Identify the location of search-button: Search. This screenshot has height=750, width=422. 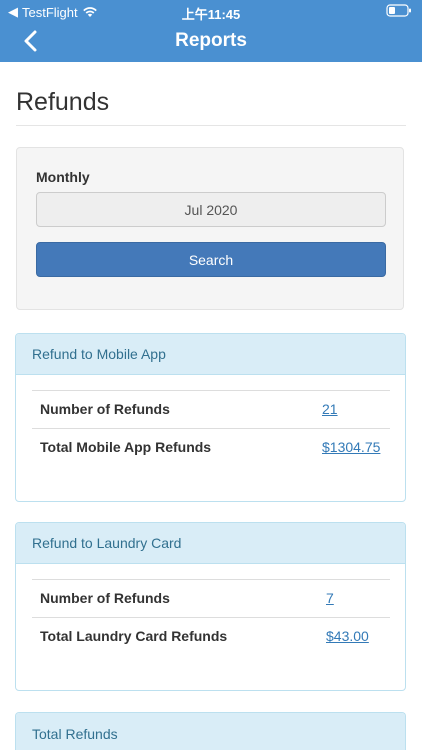
(211, 259).